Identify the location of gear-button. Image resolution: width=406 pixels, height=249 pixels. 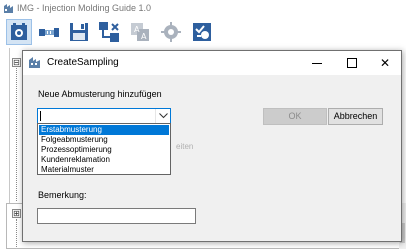
(171, 32).